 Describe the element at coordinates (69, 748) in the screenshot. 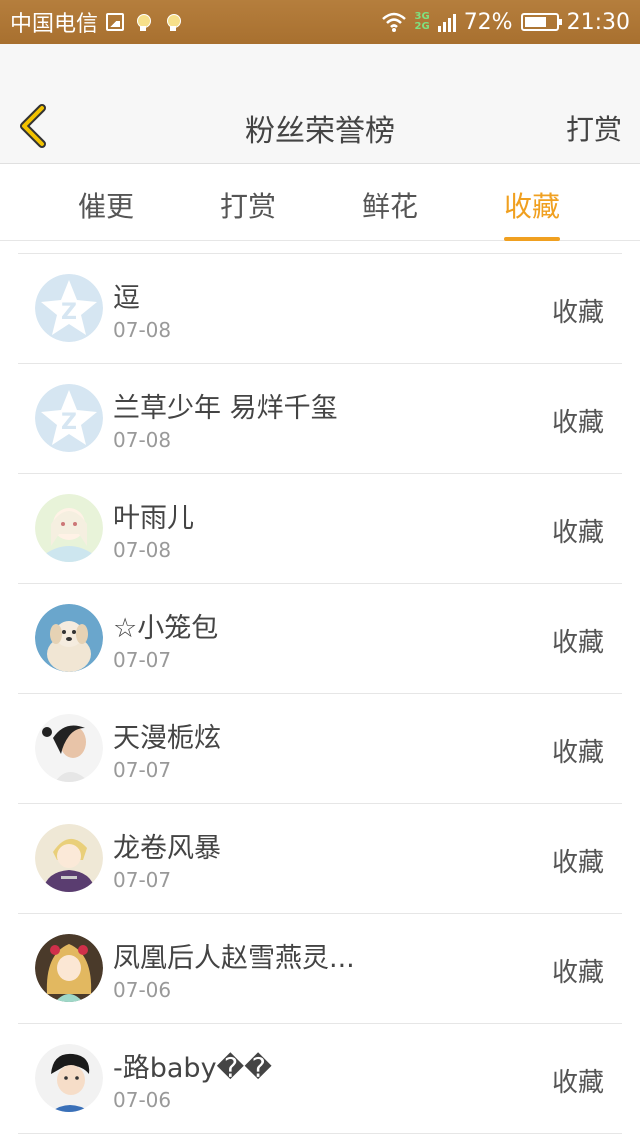

I see `woman-portrait-avatar-icon` at that location.